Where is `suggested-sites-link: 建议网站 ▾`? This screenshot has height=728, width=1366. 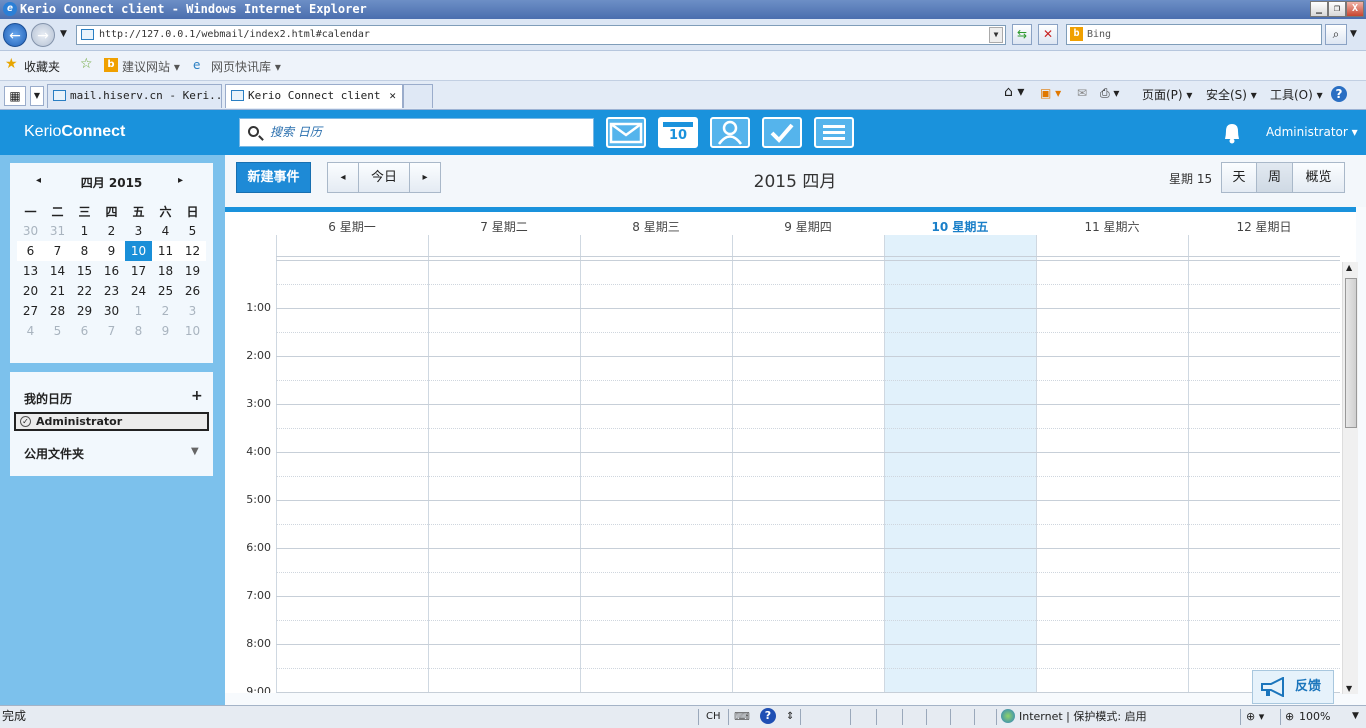
suggested-sites-link: 建议网站 ▾ is located at coordinates (151, 66).